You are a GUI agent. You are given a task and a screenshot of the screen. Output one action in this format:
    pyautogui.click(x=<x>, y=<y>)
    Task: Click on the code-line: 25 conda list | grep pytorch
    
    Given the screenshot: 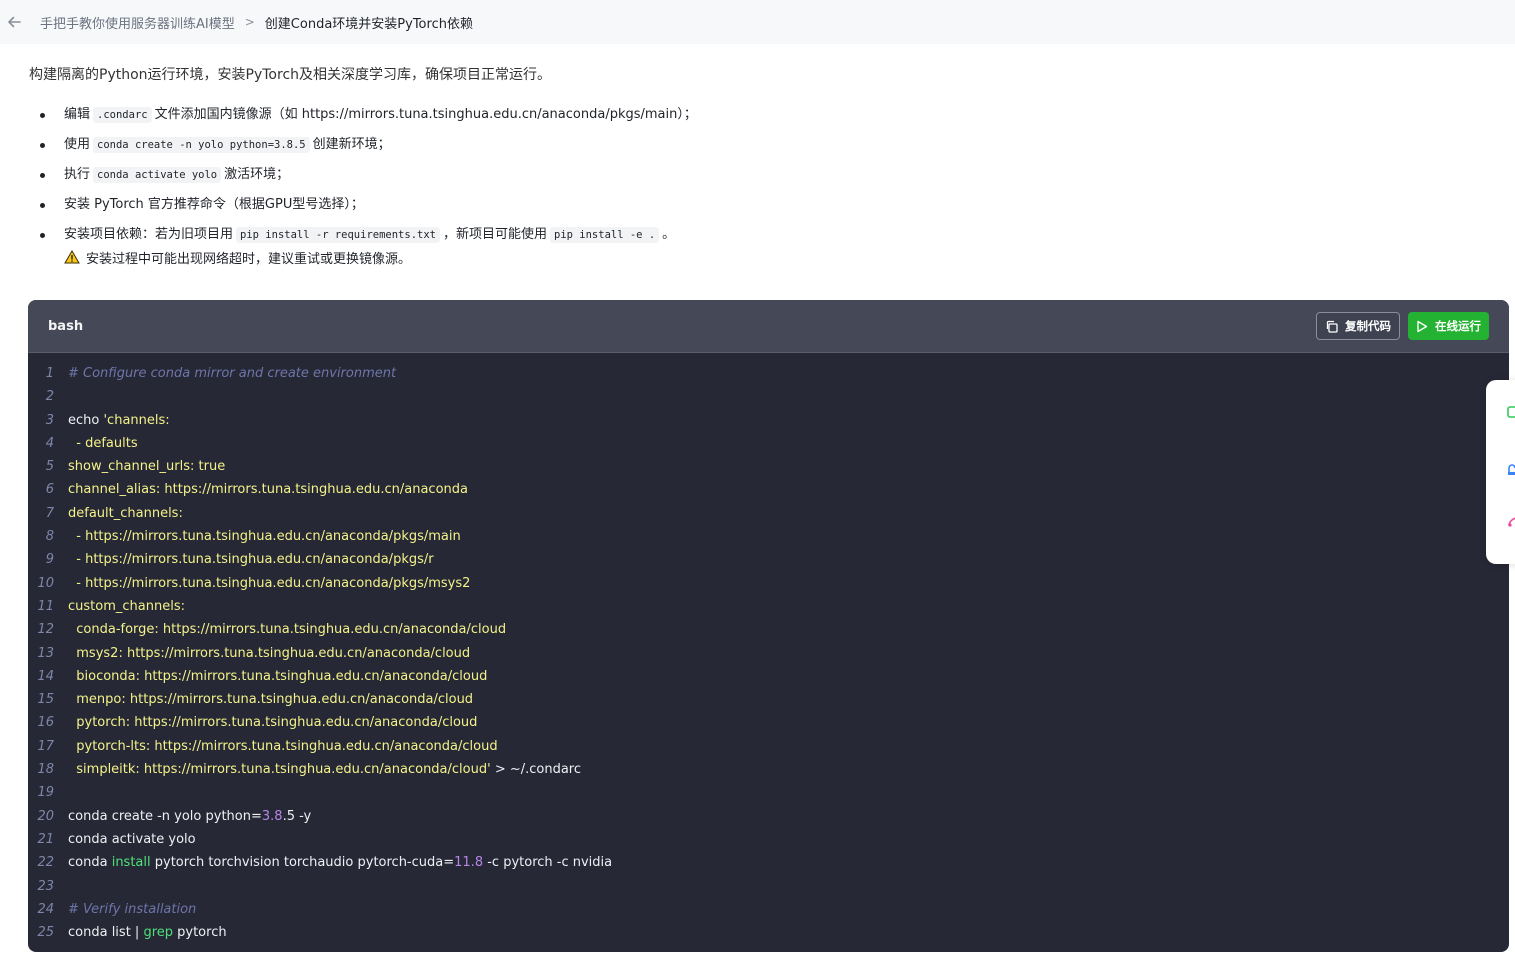 What is the action you would take?
    pyautogui.click(x=768, y=932)
    